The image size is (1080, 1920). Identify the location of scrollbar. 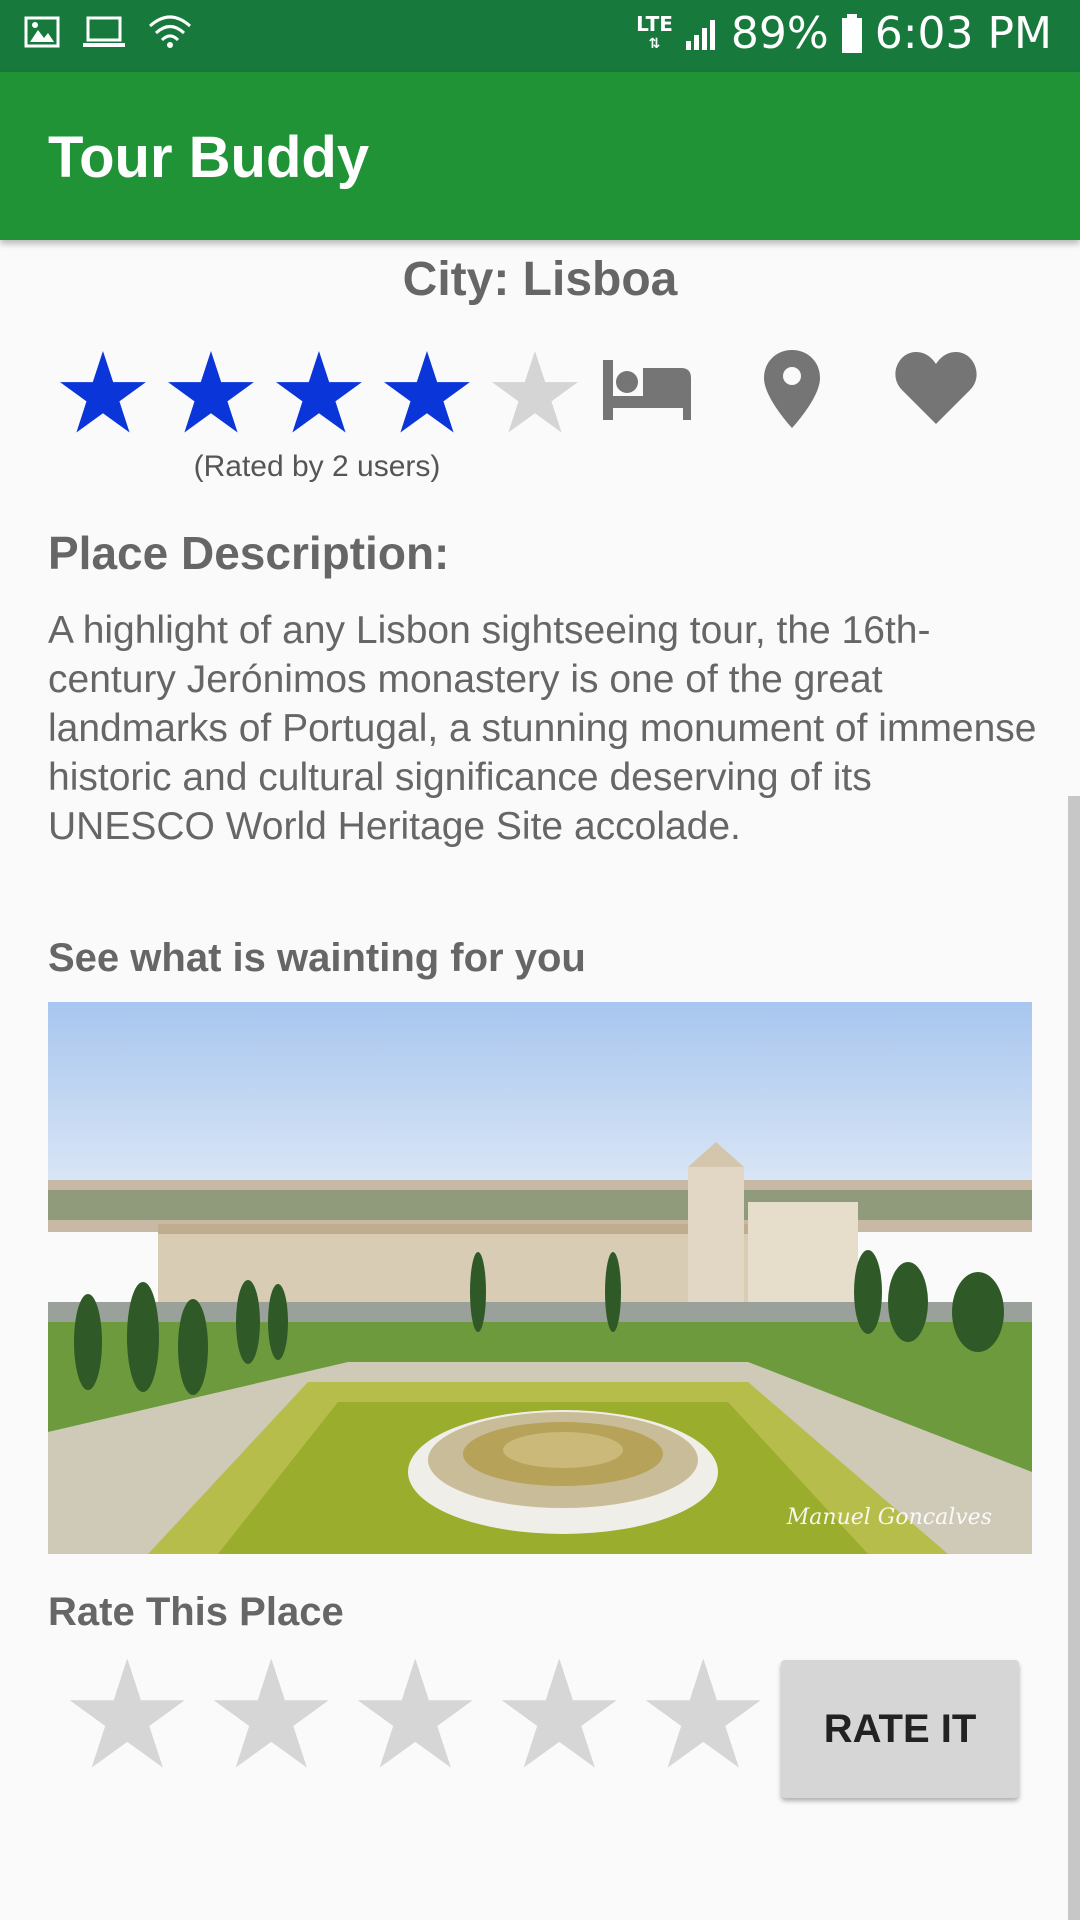
(1074, 1358).